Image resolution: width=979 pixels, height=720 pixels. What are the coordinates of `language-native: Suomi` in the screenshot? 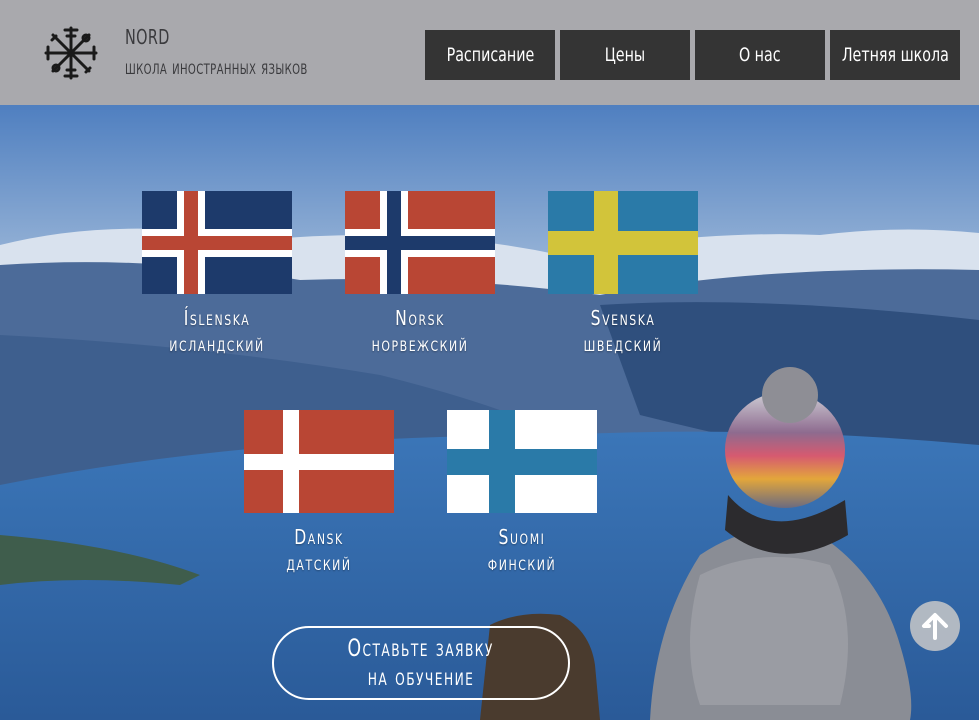 It's located at (522, 537).